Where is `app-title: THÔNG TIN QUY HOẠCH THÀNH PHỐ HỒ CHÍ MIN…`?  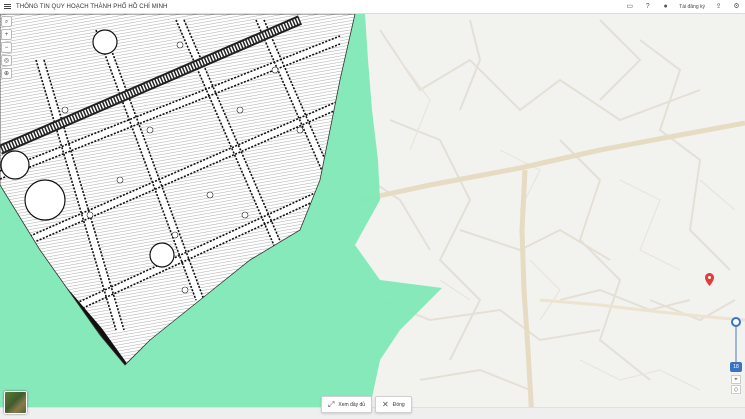 app-title: THÔNG TIN QUY HOẠCH THÀNH PHỐ HỒ CHÍ MIN… is located at coordinates (92, 6).